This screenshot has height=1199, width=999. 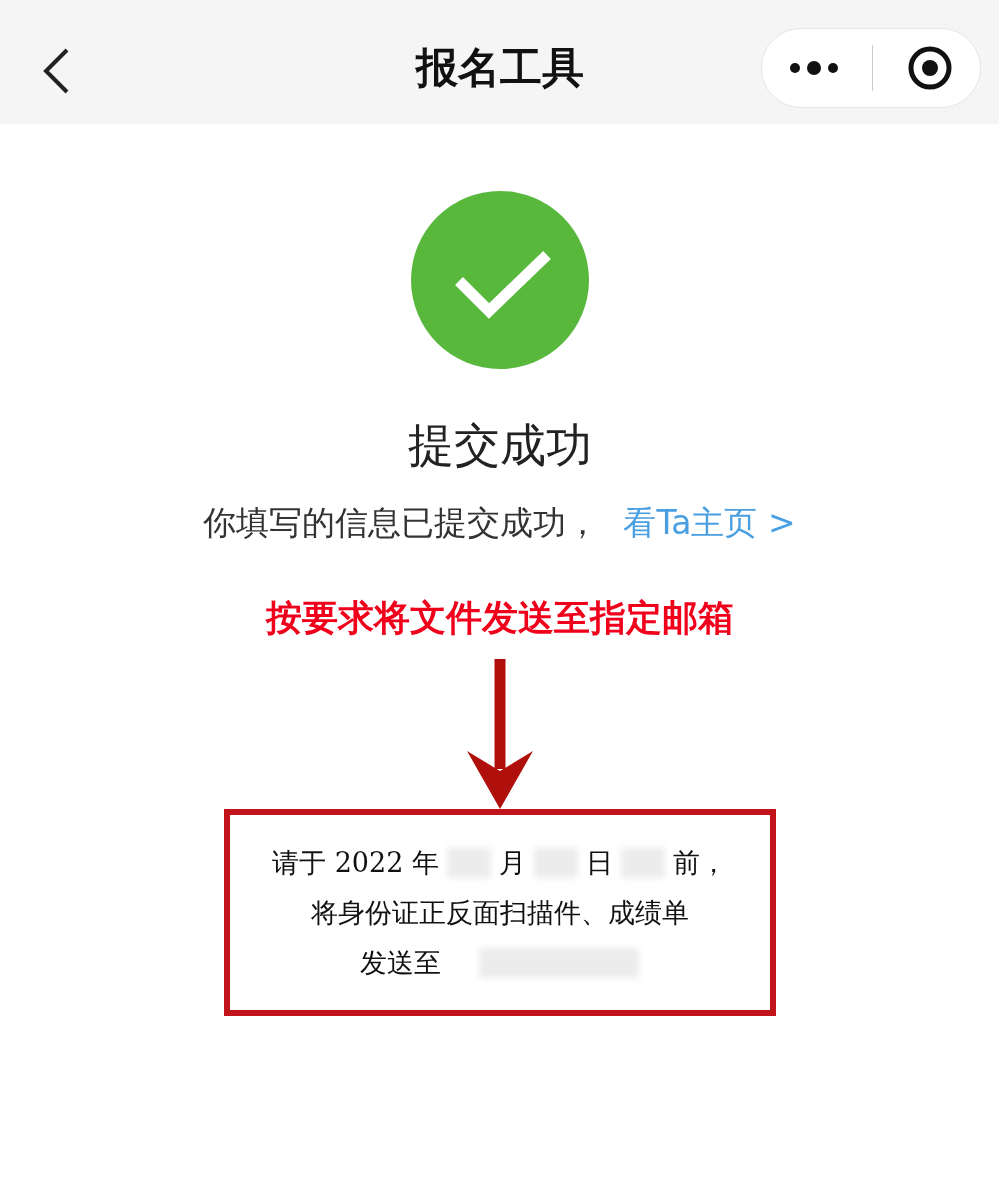 I want to click on success-check-icon, so click(x=499, y=280).